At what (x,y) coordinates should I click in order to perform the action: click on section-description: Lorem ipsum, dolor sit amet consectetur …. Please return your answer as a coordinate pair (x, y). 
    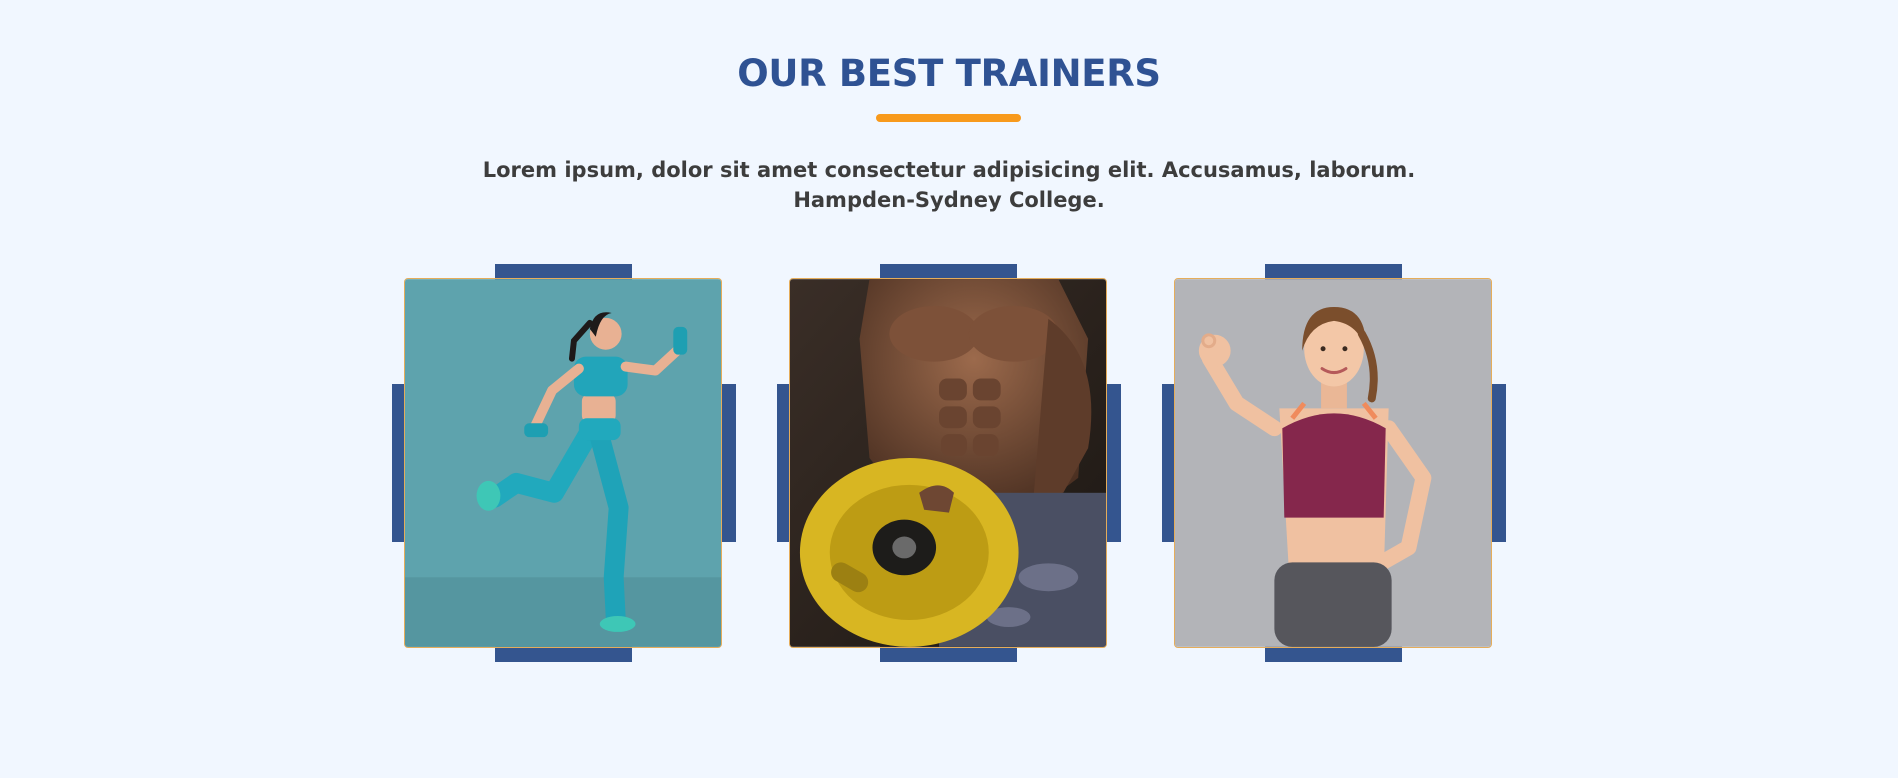
    Looking at the image, I should click on (949, 185).